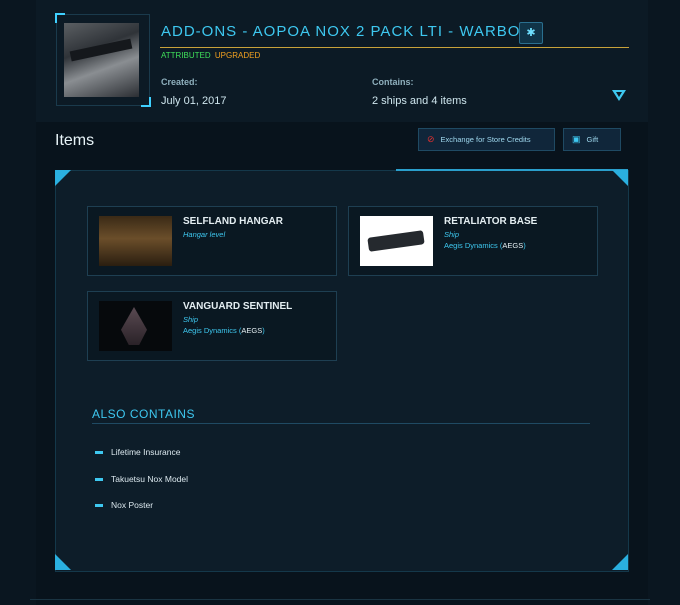  I want to click on also-contains-divider, so click(341, 423).